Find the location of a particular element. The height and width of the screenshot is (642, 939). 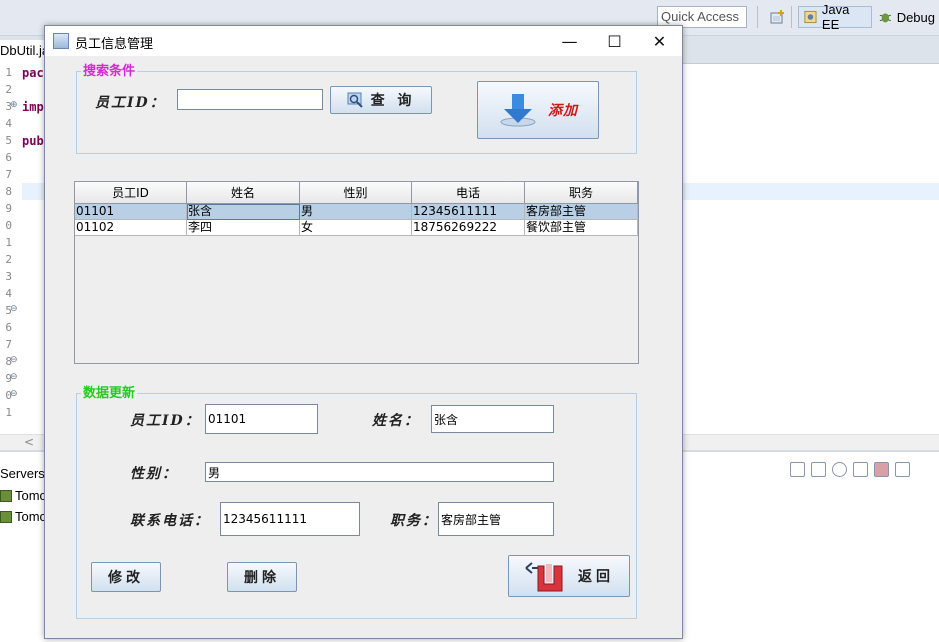

perspective-label: Debug is located at coordinates (915, 17).